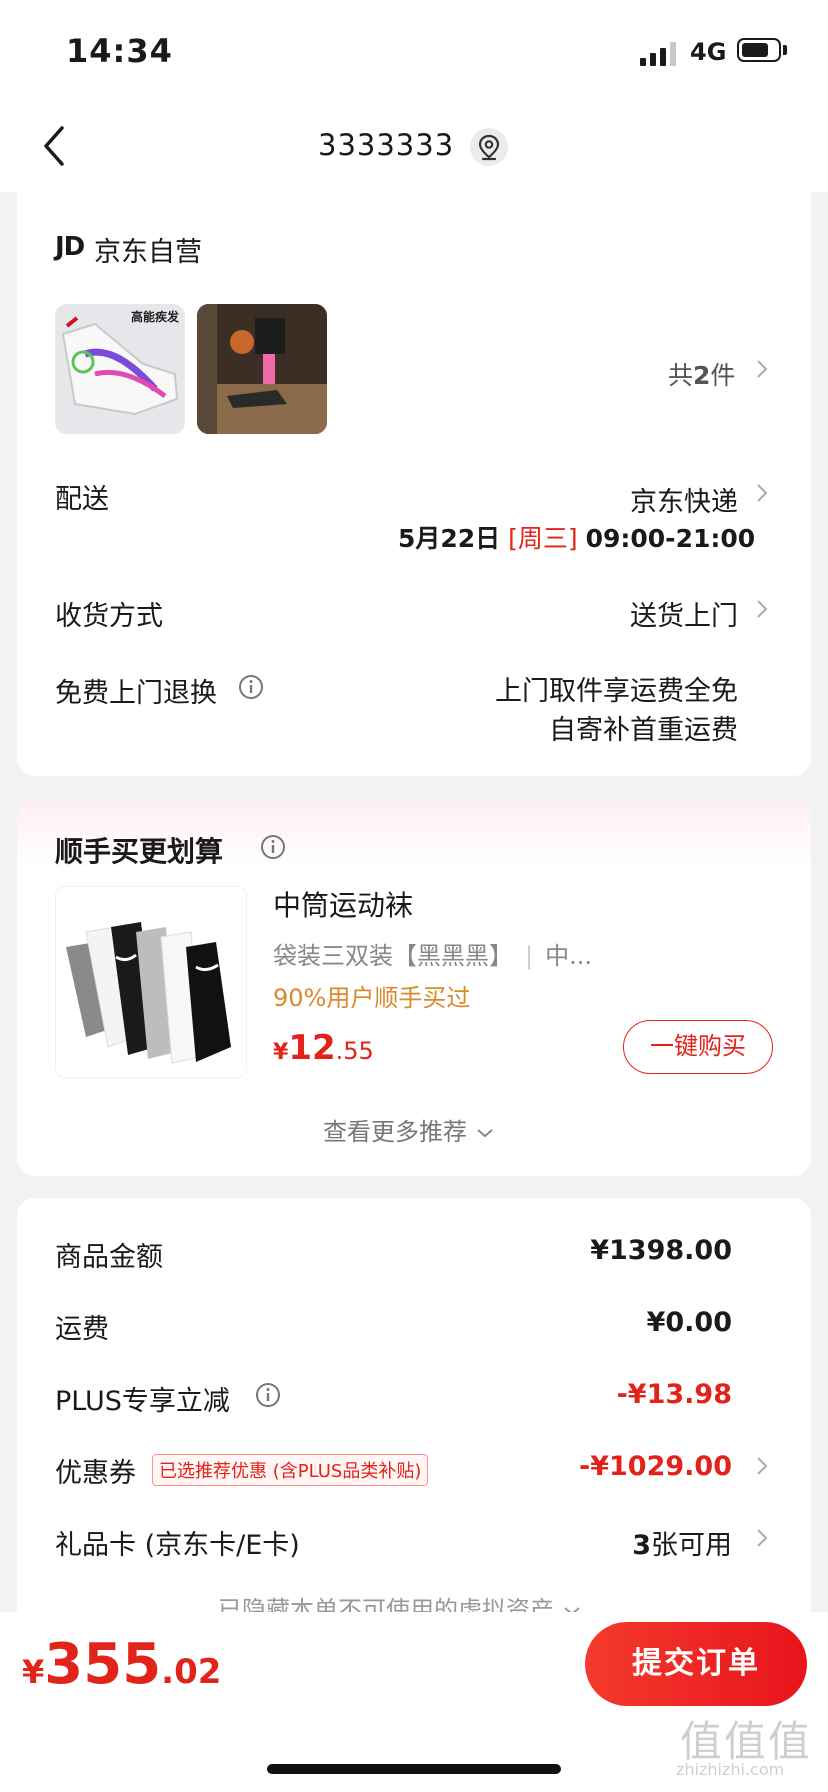 Image resolution: width=828 pixels, height=1792 pixels. What do you see at coordinates (785, 50) in the screenshot?
I see `battery-nub` at bounding box center [785, 50].